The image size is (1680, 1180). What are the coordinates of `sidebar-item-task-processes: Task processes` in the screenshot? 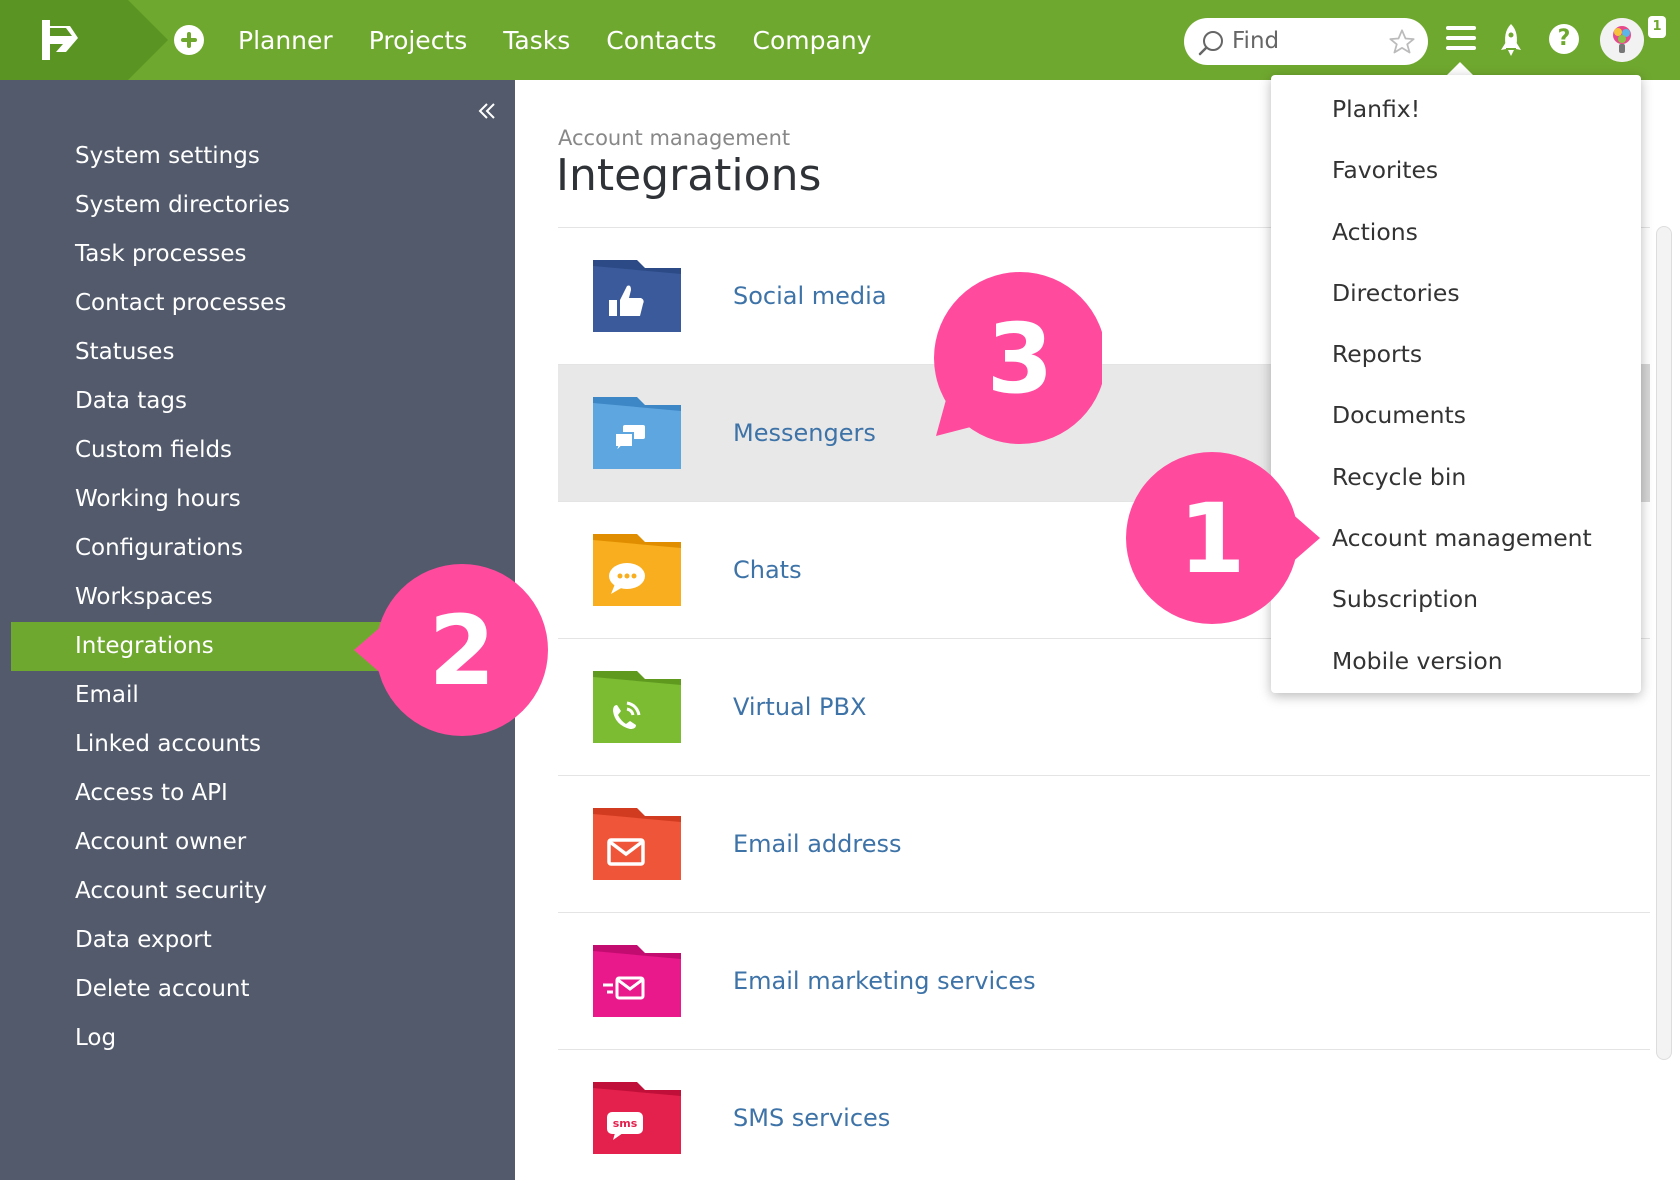 It's located at (257, 254).